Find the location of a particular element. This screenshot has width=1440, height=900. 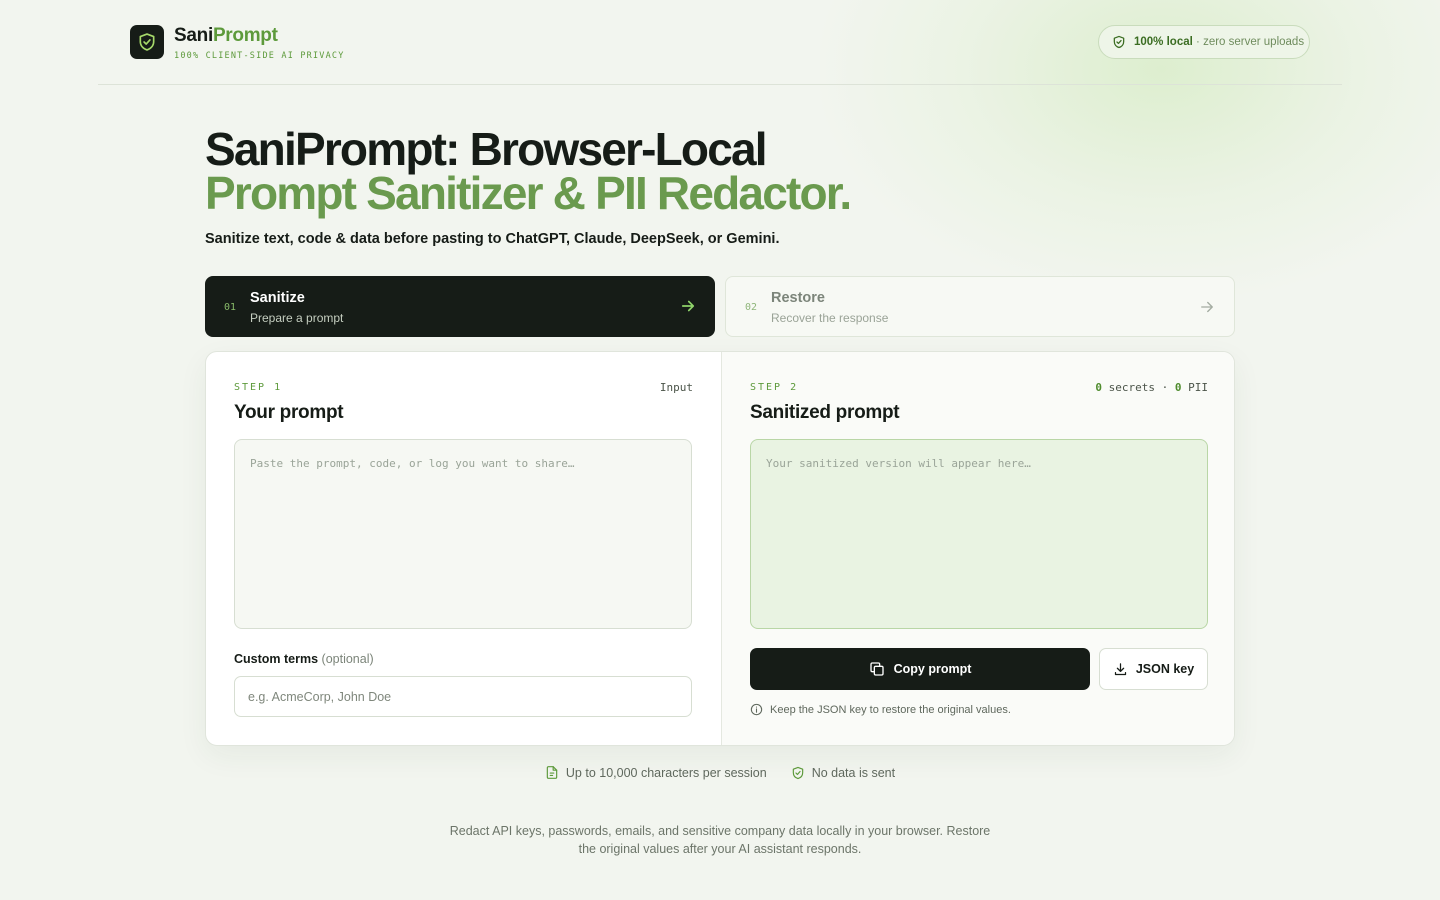

brand-name-part1: Sani is located at coordinates (193, 35).